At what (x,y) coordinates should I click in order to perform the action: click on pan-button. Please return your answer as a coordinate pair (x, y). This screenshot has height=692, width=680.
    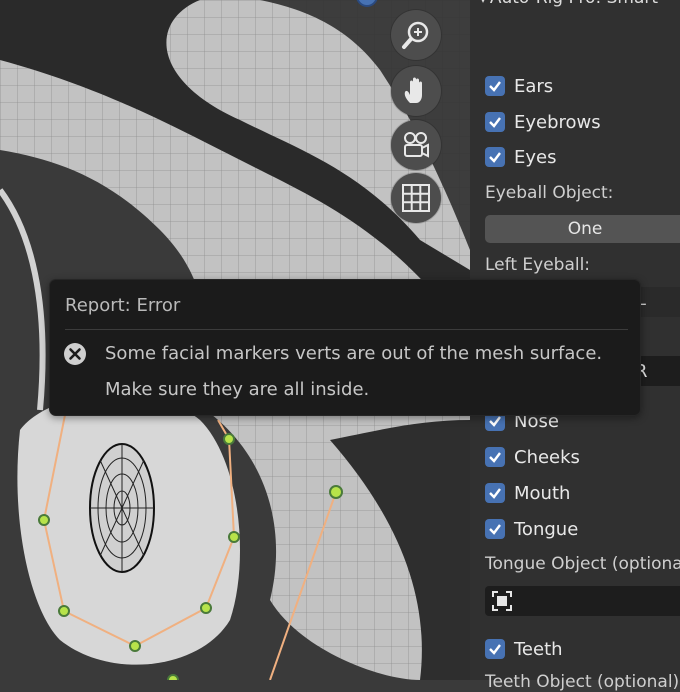
    Looking at the image, I should click on (416, 91).